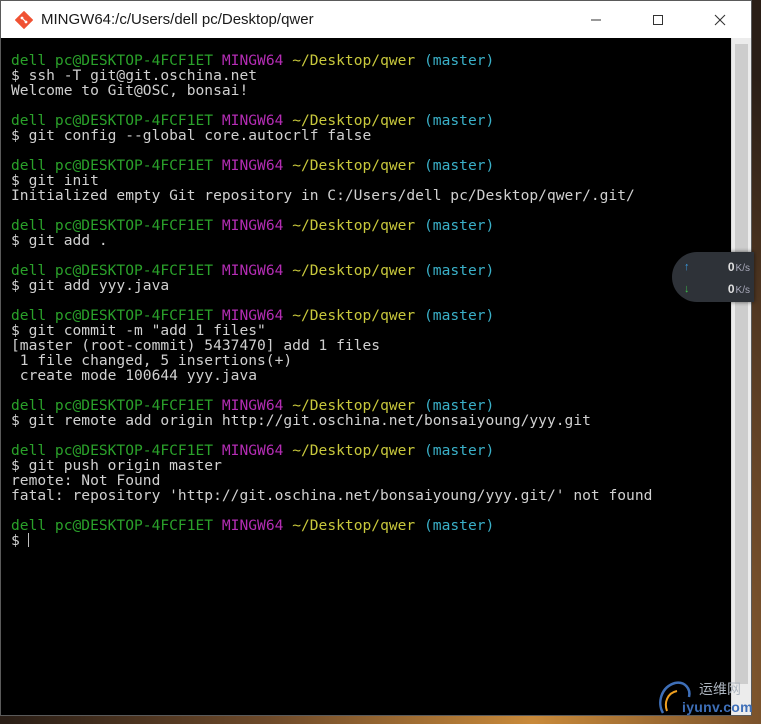 The height and width of the screenshot is (724, 761). I want to click on input-line: $, so click(331, 540).